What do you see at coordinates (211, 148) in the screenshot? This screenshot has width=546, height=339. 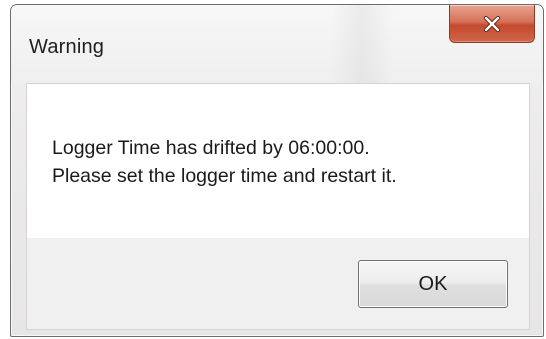 I see `message-line-1: Logger Time has drifted by 06:00:00.` at bounding box center [211, 148].